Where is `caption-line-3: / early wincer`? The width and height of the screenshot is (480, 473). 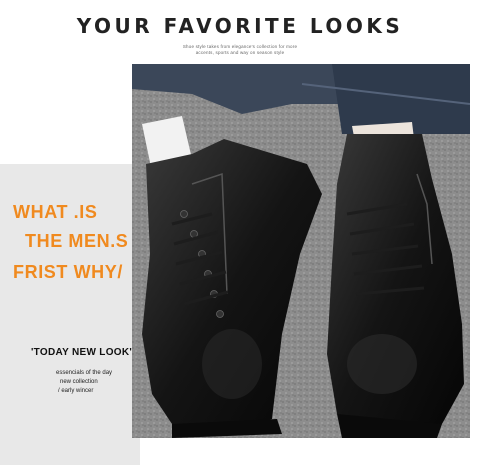 caption-line-3: / early wincer is located at coordinates (76, 391).